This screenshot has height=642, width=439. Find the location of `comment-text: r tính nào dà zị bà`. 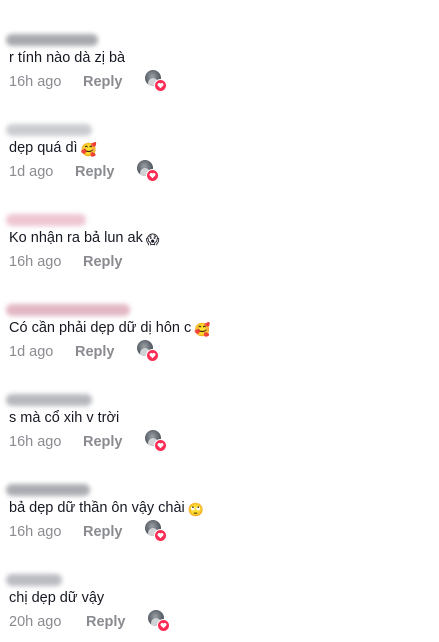

comment-text: r tính nào dà zị bà is located at coordinates (67, 58).